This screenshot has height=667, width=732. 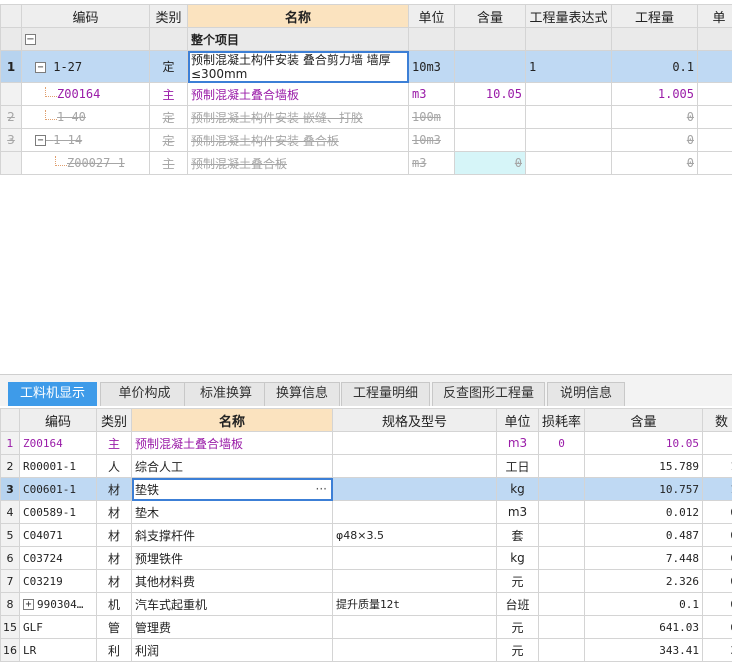 I want to click on tab-unit-price: 单价构成, so click(x=144, y=394).